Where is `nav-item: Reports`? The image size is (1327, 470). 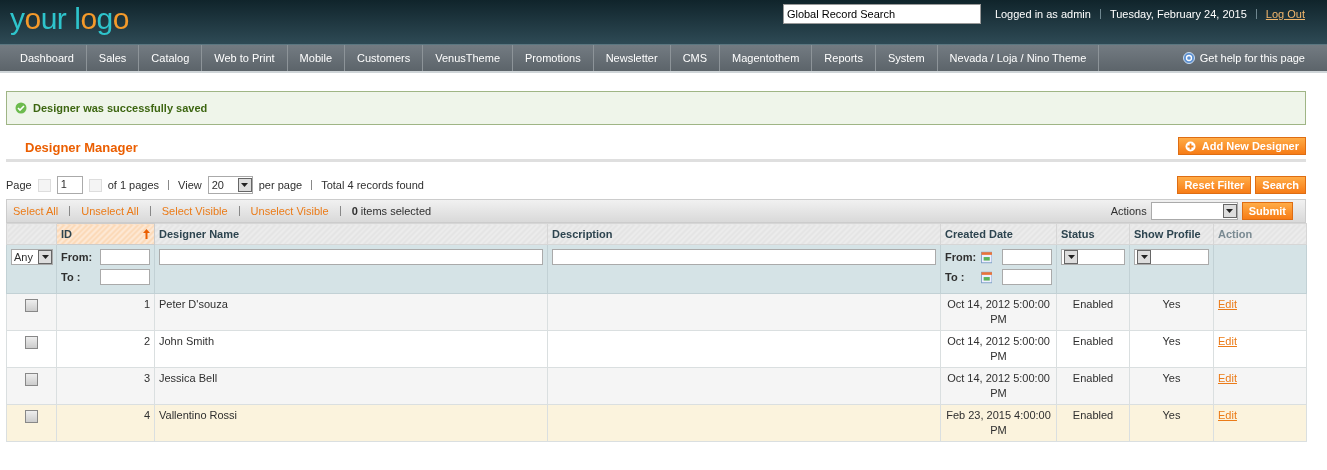 nav-item: Reports is located at coordinates (844, 58).